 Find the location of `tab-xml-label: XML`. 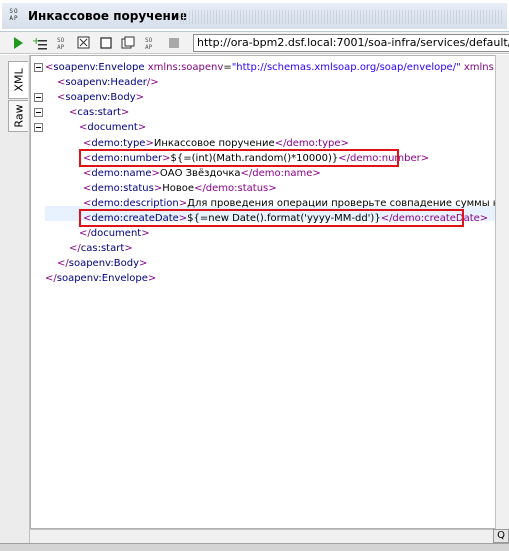

tab-xml-label: XML is located at coordinates (18, 80).